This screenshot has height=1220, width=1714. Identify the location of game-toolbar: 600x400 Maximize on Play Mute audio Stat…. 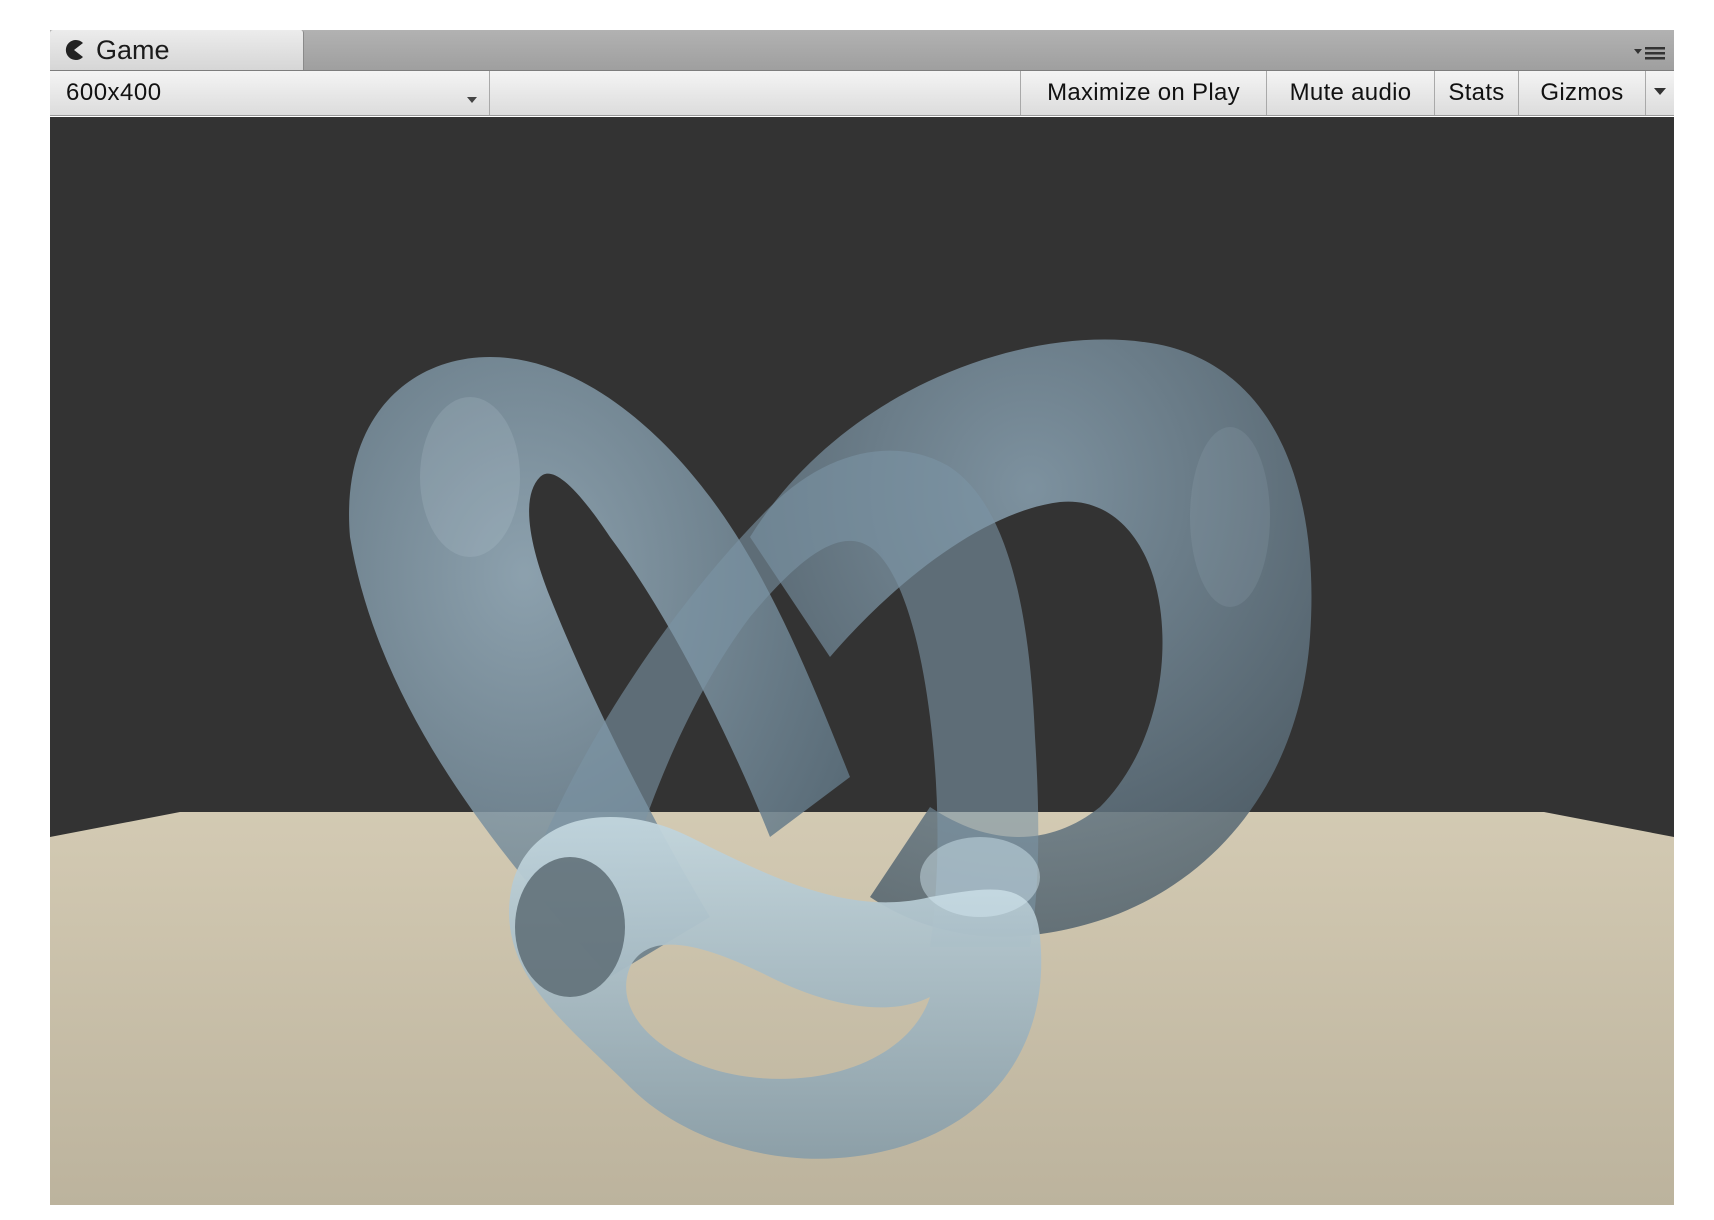
(862, 93).